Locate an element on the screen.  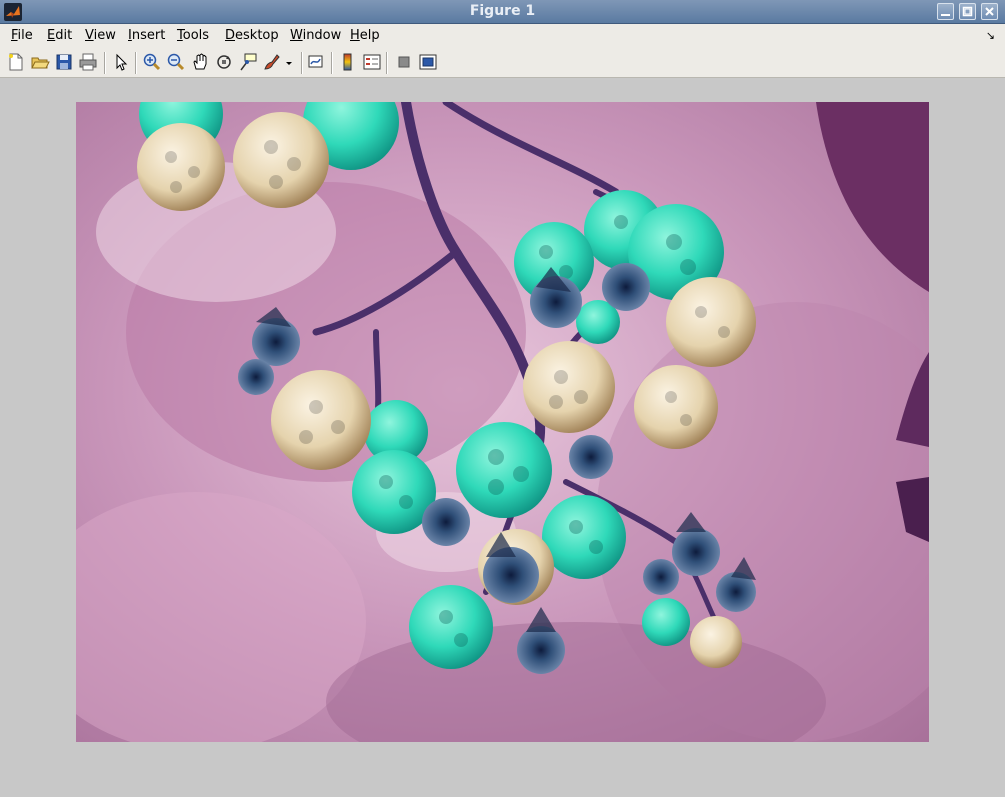
rotate-3d-icon is located at coordinates (224, 62).